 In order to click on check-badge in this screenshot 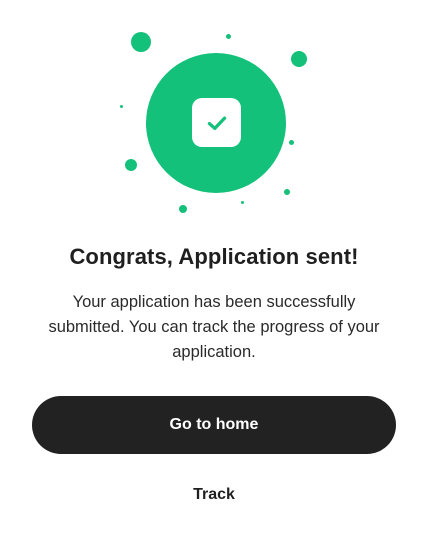, I will do `click(216, 122)`.